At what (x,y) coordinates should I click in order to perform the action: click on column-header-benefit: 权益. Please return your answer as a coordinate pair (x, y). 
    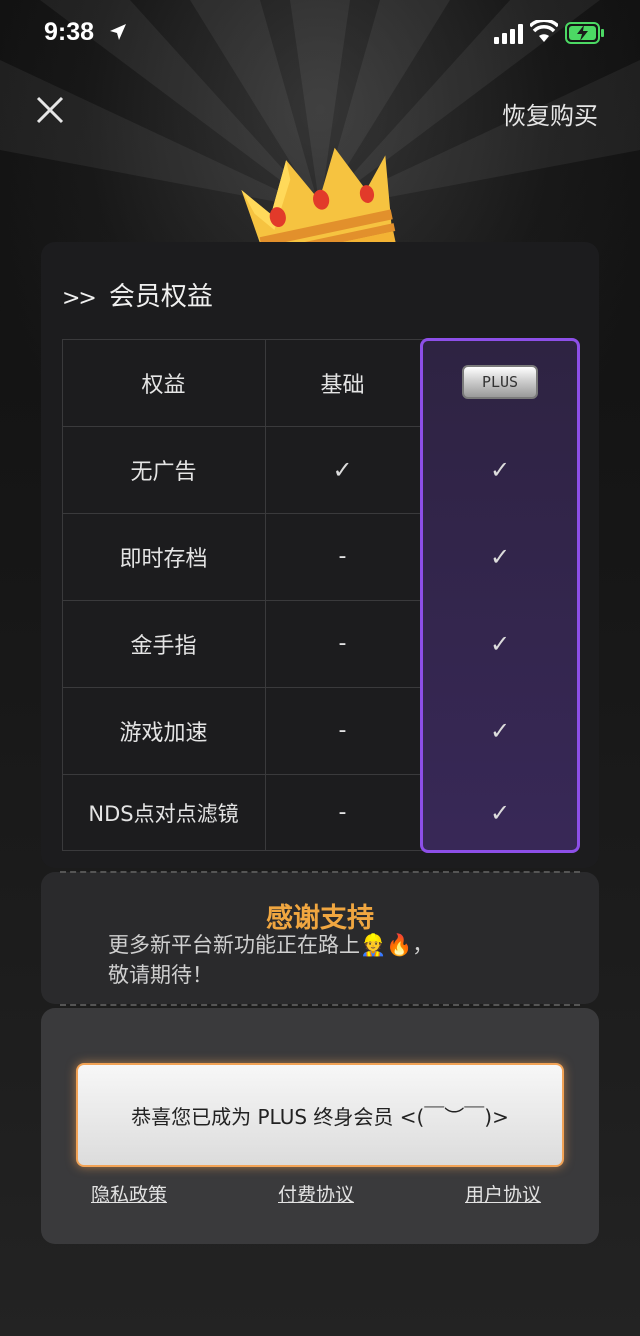
    Looking at the image, I should click on (163, 385).